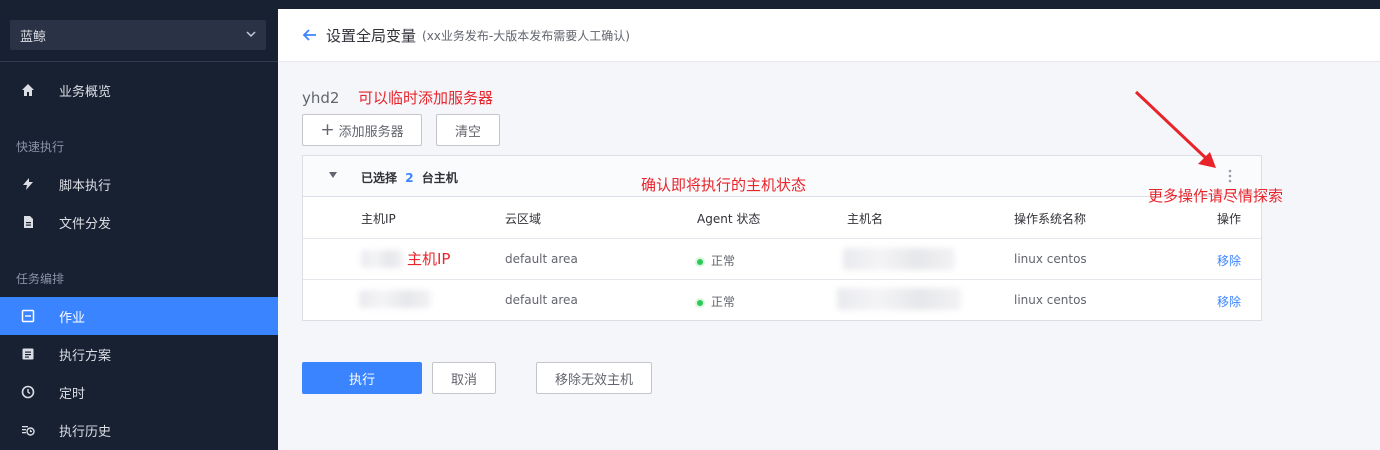  I want to click on page-subtitle: (xx业务发布-大版本发布需要人工确认), so click(526, 35).